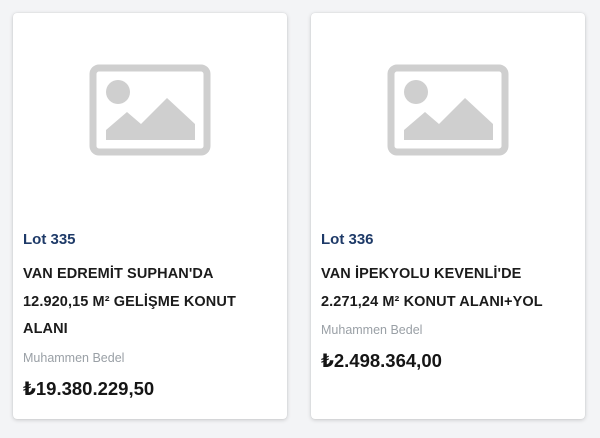  What do you see at coordinates (381, 360) in the screenshot?
I see `lot-price: ₺2.498.364,00` at bounding box center [381, 360].